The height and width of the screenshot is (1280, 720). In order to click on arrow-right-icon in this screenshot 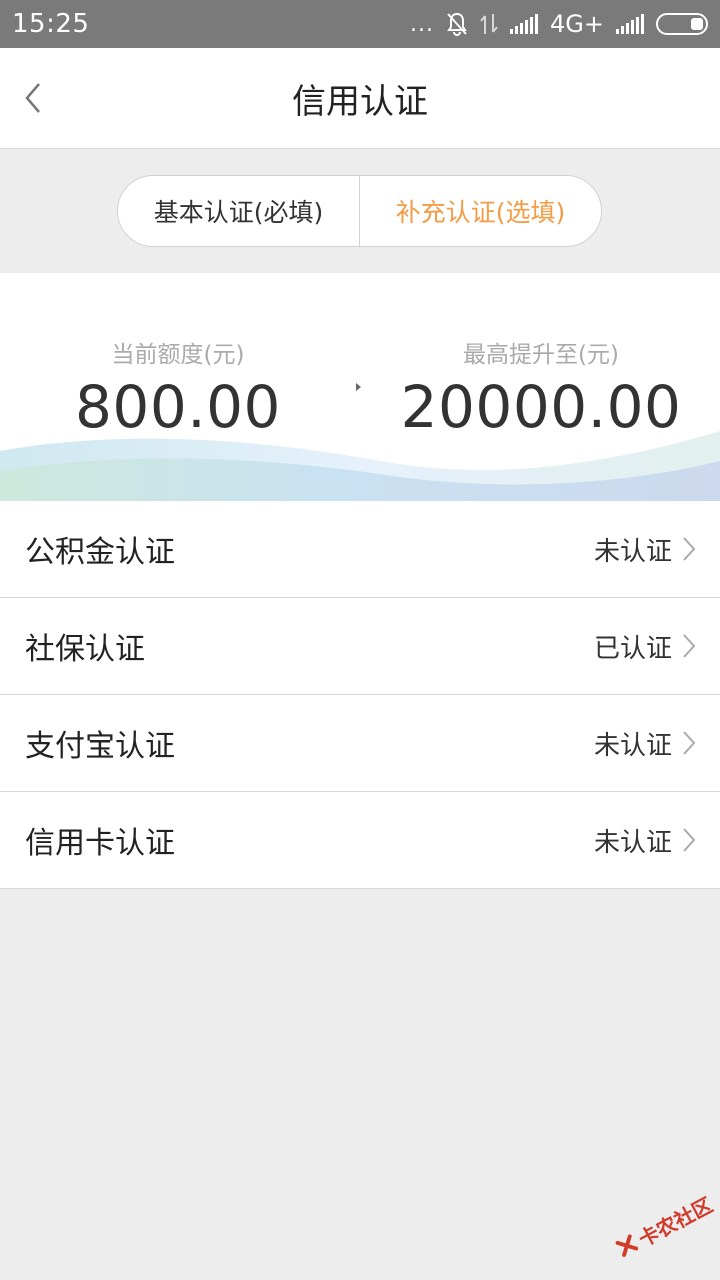, I will do `click(358, 387)`.